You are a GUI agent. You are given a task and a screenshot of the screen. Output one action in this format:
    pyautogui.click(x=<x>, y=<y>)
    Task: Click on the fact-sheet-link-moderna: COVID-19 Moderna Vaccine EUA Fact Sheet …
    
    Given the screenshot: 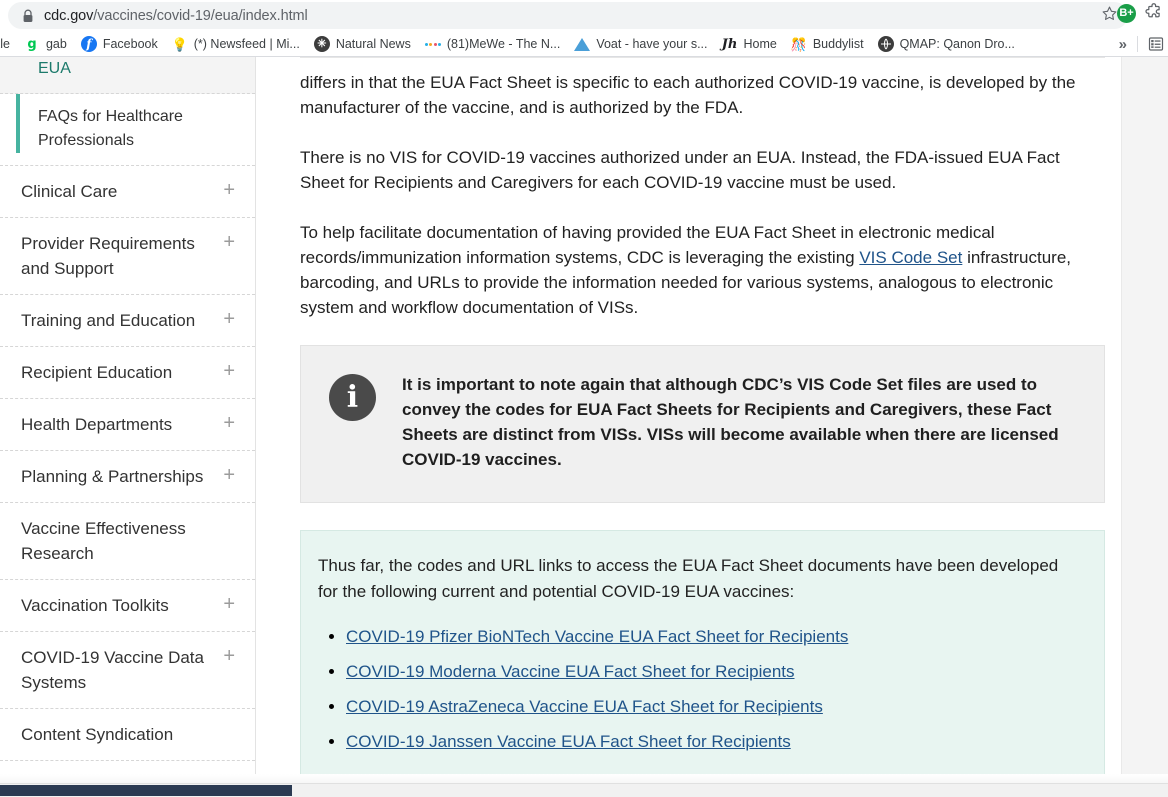 What is the action you would take?
    pyautogui.click(x=570, y=671)
    